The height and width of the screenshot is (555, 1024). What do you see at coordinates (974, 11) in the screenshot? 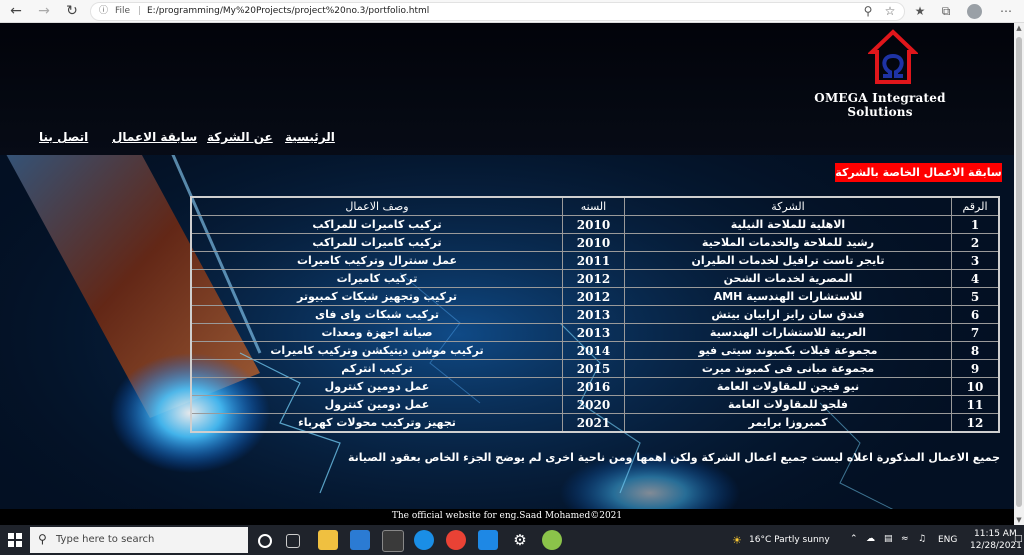
I see `profile-avatar` at bounding box center [974, 11].